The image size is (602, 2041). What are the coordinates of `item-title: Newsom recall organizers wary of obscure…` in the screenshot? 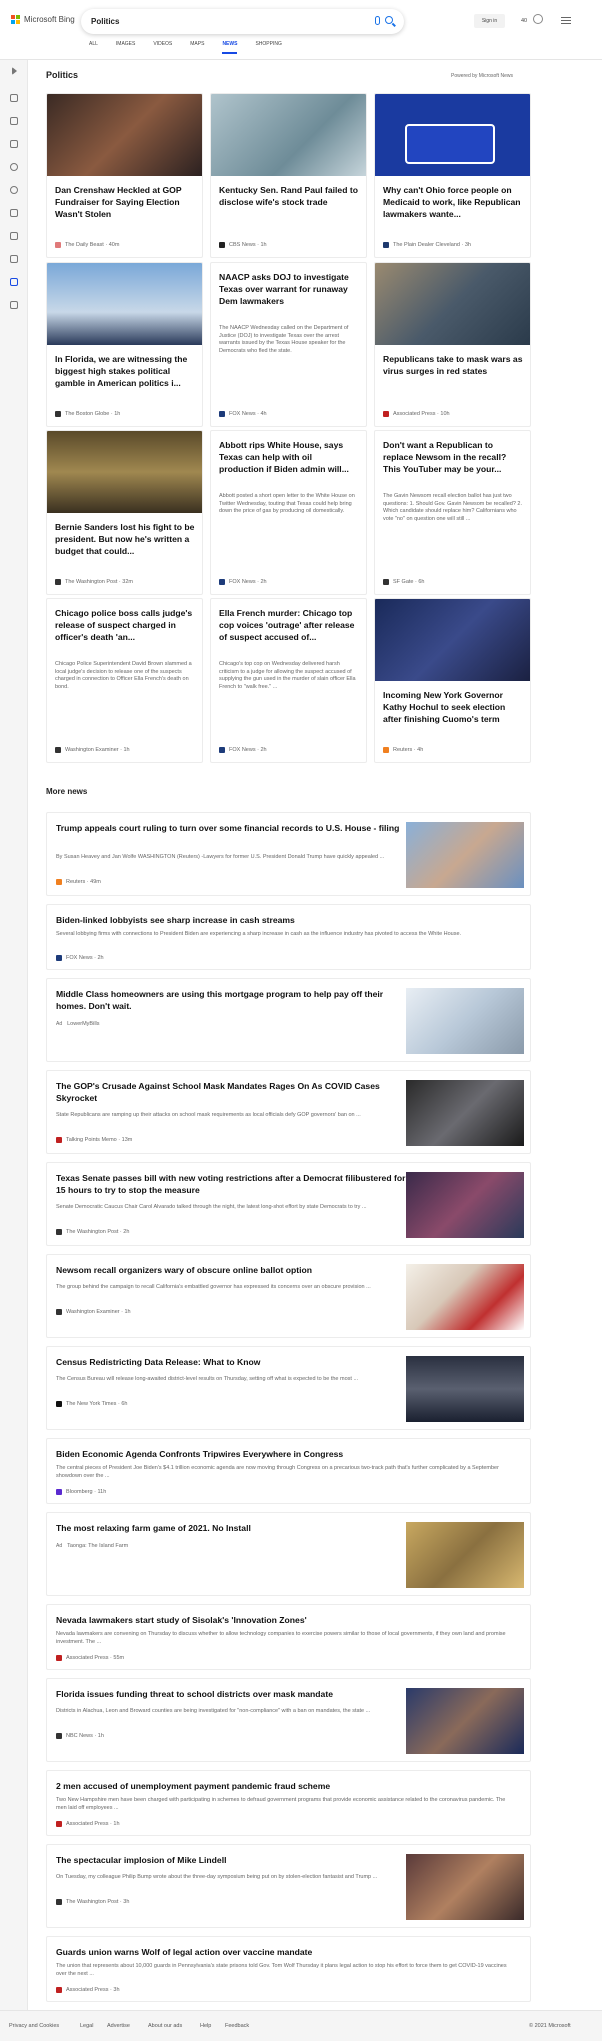 It's located at (231, 1270).